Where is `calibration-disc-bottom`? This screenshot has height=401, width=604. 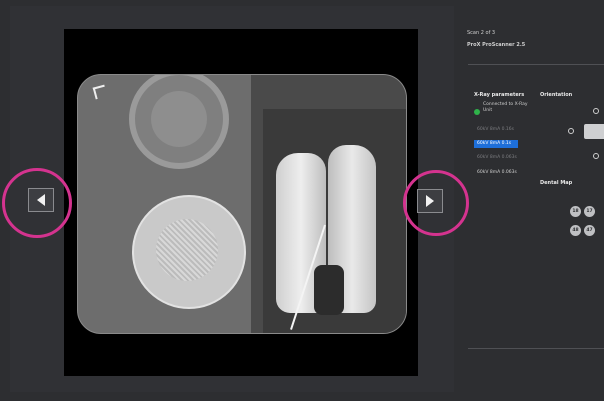
calibration-disc-bottom is located at coordinates (189, 252).